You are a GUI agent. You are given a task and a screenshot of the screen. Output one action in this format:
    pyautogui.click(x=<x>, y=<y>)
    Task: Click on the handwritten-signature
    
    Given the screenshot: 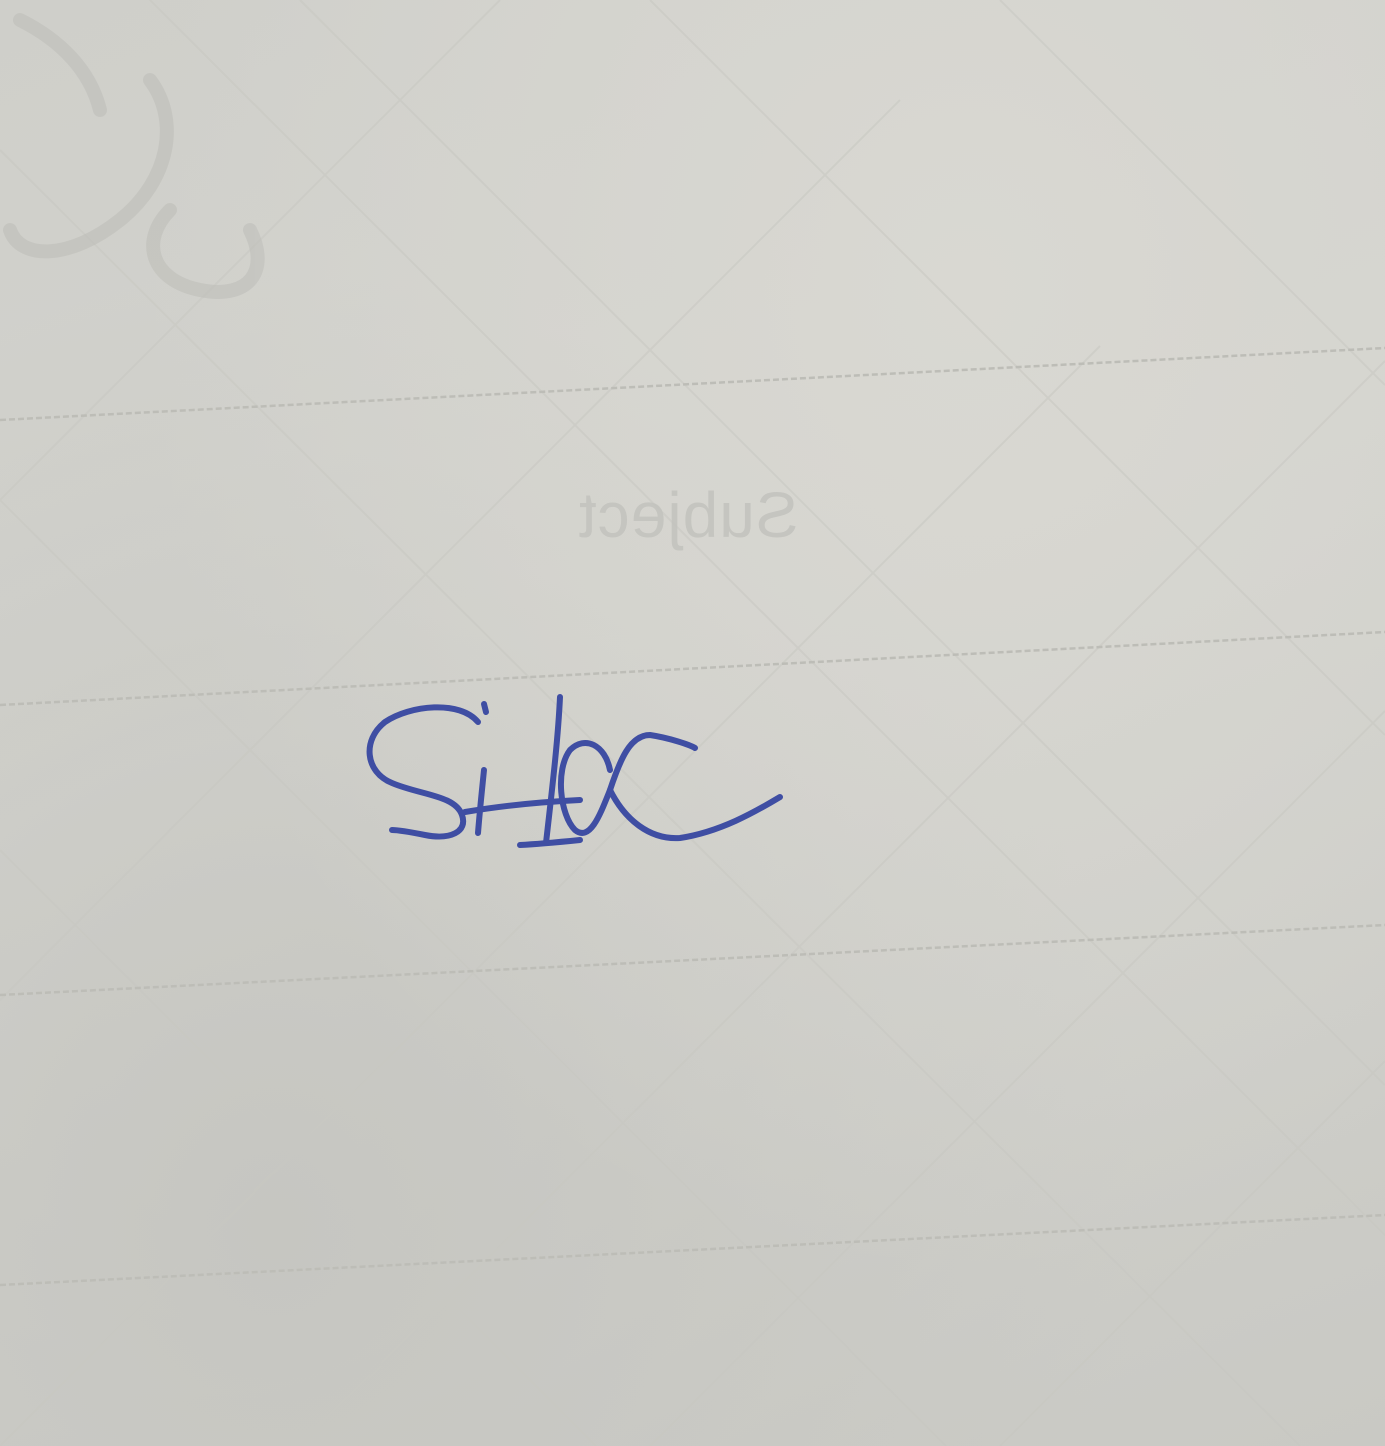 What is the action you would take?
    pyautogui.click(x=574, y=771)
    